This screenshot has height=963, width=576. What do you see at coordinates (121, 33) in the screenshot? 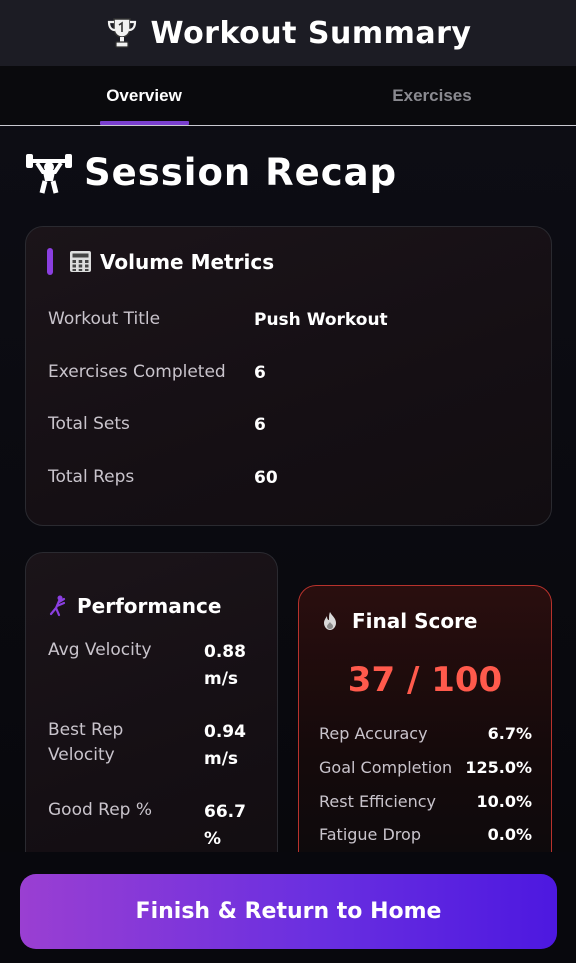
I see `trophy-icon` at bounding box center [121, 33].